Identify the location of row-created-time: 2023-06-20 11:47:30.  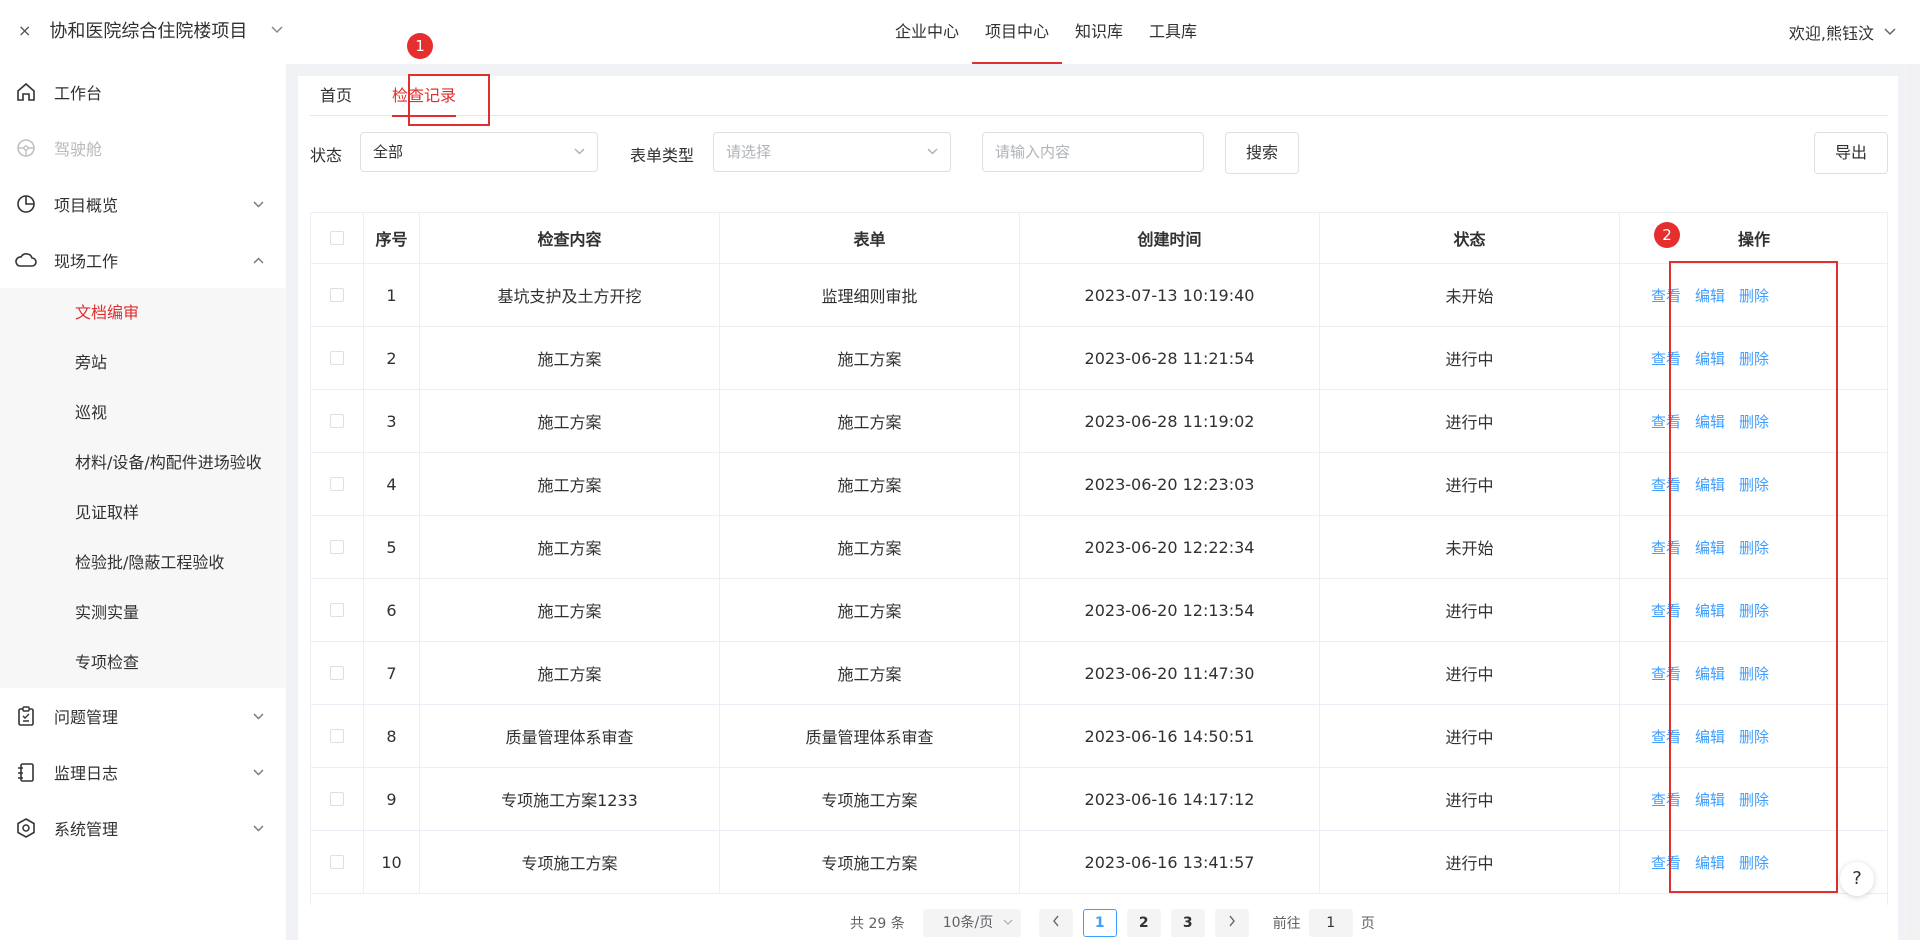
(1170, 673).